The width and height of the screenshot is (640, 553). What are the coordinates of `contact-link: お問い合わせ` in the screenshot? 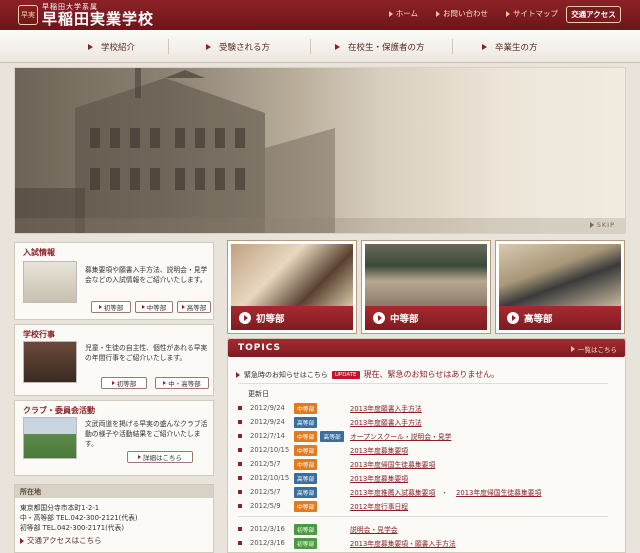 It's located at (462, 13).